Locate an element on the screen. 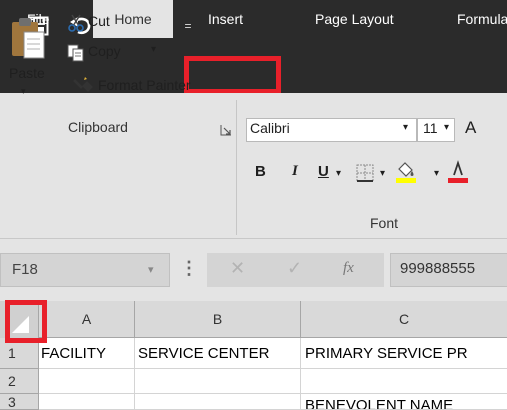 This screenshot has width=507, height=410. tab-formulas: Formula is located at coordinates (482, 19).